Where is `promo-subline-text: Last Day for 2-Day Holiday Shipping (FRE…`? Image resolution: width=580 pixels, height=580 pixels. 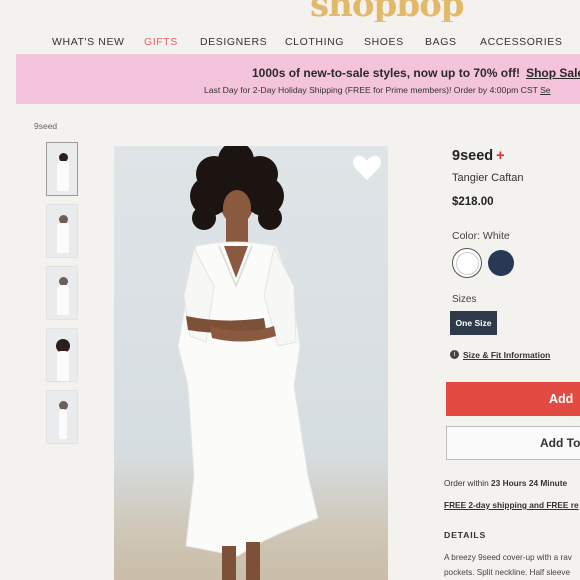
promo-subline-text: Last Day for 2-Day Holiday Shipping (FRE… is located at coordinates (371, 90).